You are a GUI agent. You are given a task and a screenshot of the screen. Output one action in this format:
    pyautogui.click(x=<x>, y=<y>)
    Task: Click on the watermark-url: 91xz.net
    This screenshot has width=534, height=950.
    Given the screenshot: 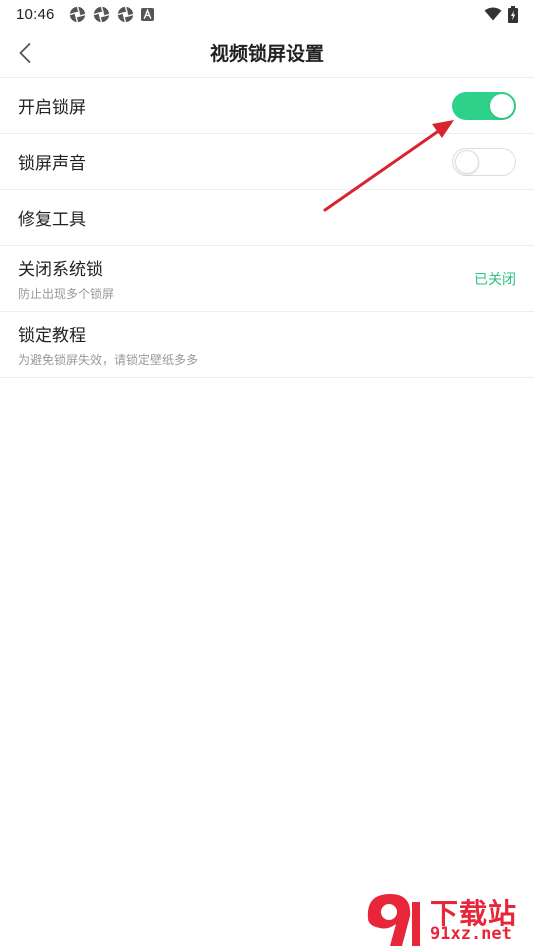 What is the action you would take?
    pyautogui.click(x=471, y=934)
    